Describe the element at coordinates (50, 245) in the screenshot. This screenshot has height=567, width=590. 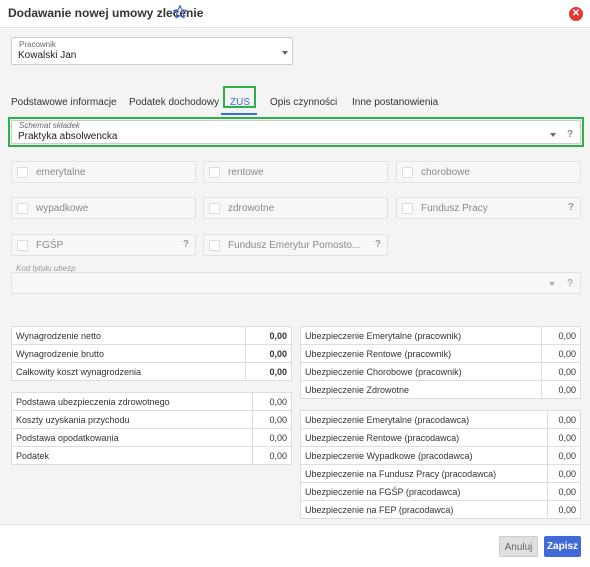
I see `checkbox-label: FGŚP` at that location.